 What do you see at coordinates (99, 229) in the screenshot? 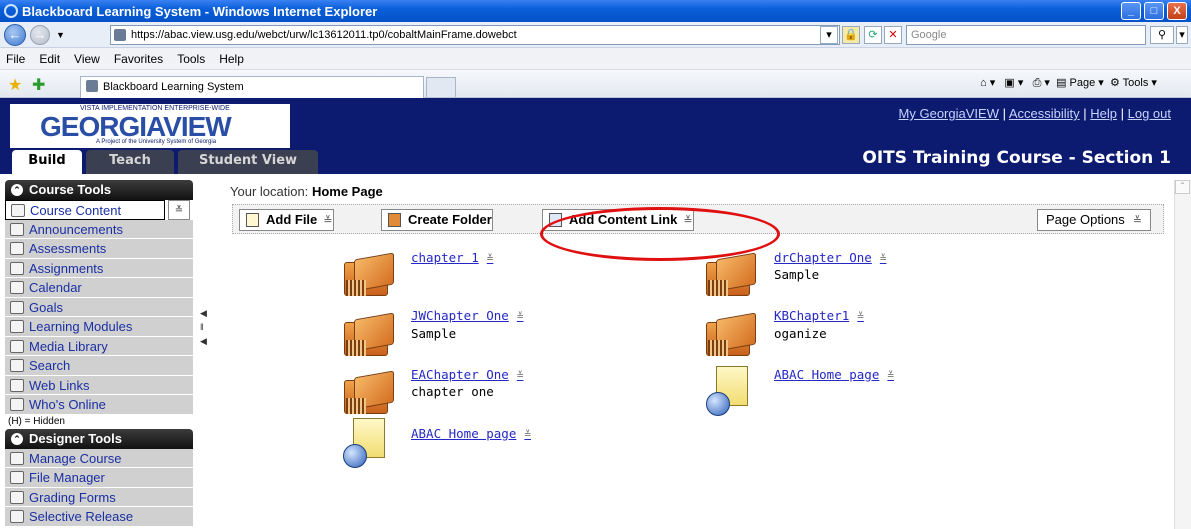
I see `sidebar-item-announcements: Announcements` at bounding box center [99, 229].